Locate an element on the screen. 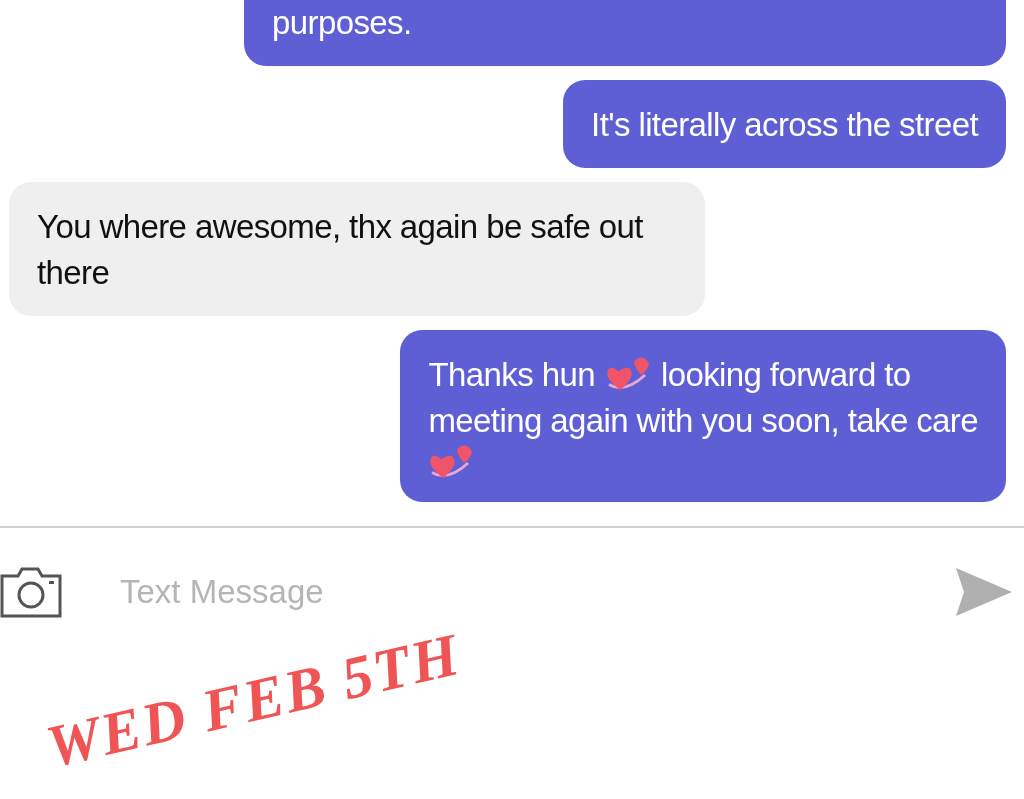  message-text: meeting again with you soon, take care is located at coordinates (703, 421).